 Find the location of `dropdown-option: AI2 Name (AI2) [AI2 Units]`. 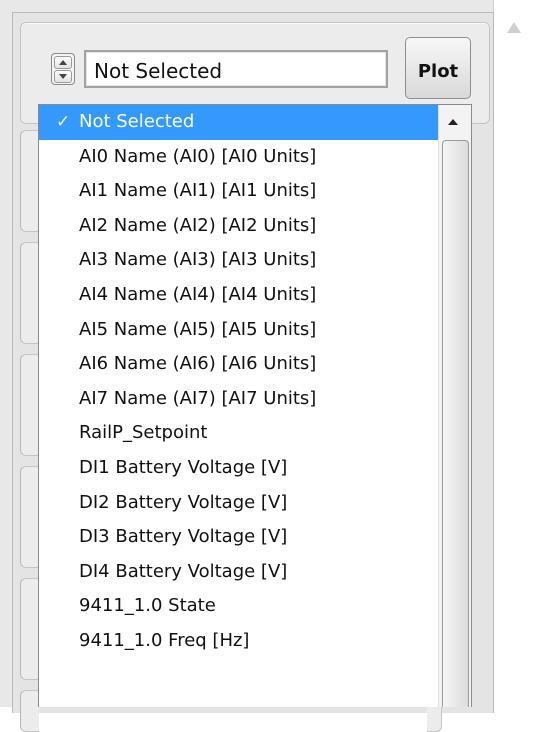

dropdown-option: AI2 Name (AI2) [AI2 Units] is located at coordinates (238, 226).